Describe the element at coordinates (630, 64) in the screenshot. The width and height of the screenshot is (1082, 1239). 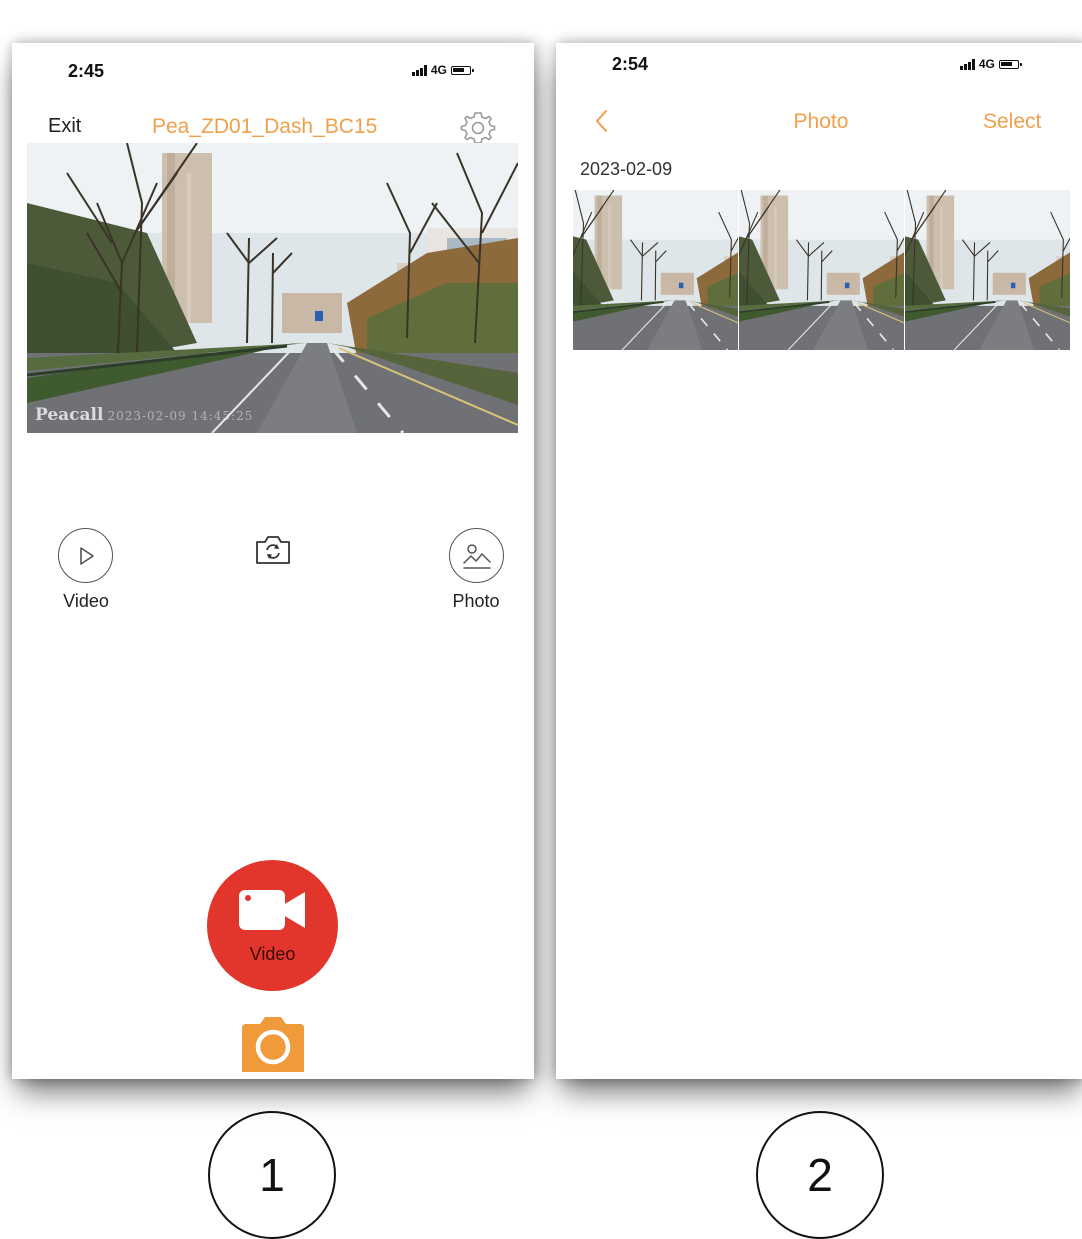
I see `status-time: 2:54` at that location.